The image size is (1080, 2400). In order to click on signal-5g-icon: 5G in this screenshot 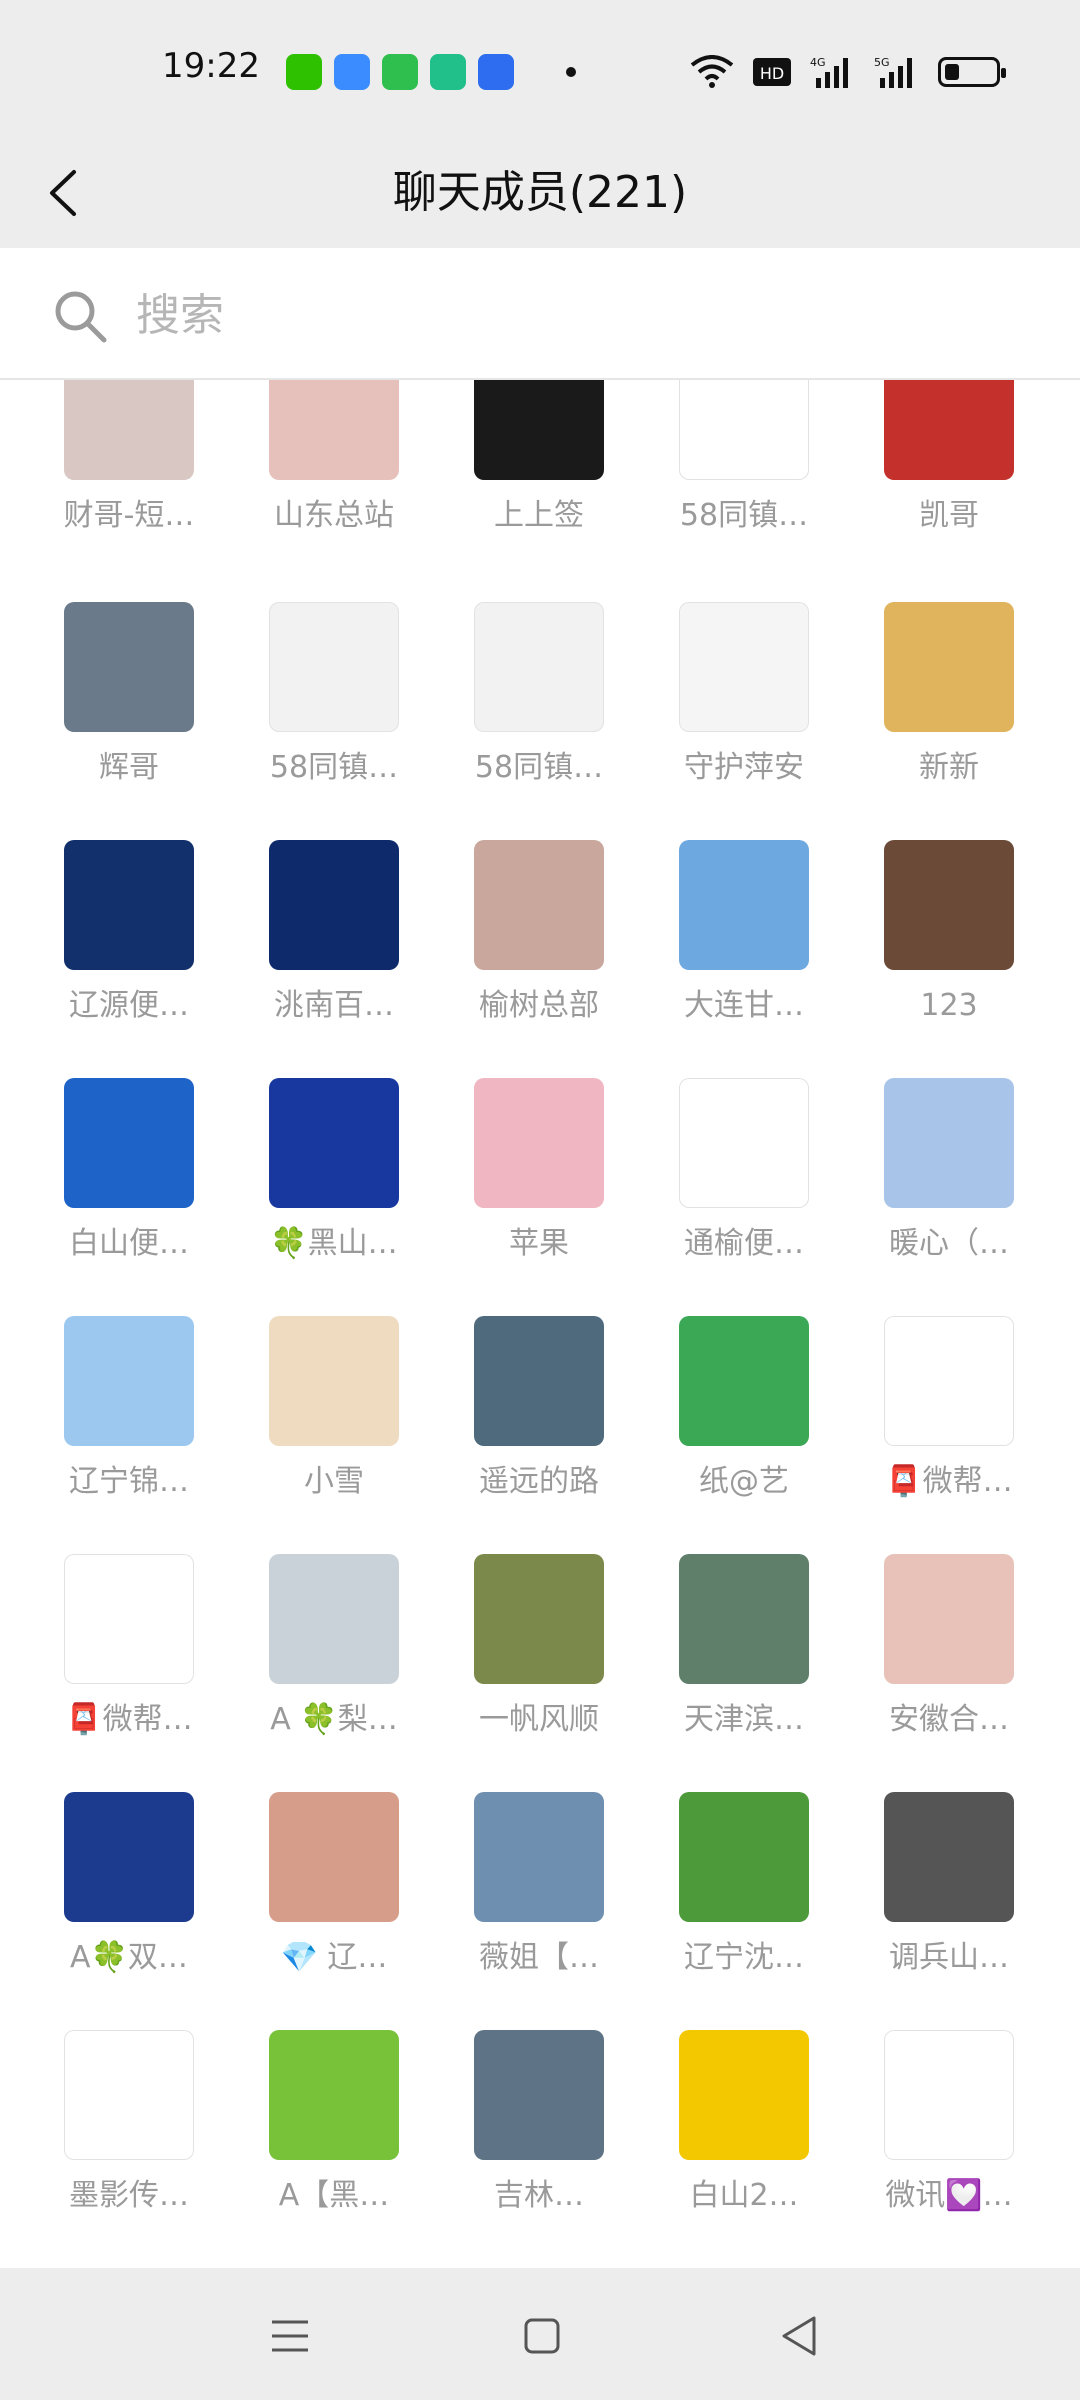, I will do `click(893, 72)`.